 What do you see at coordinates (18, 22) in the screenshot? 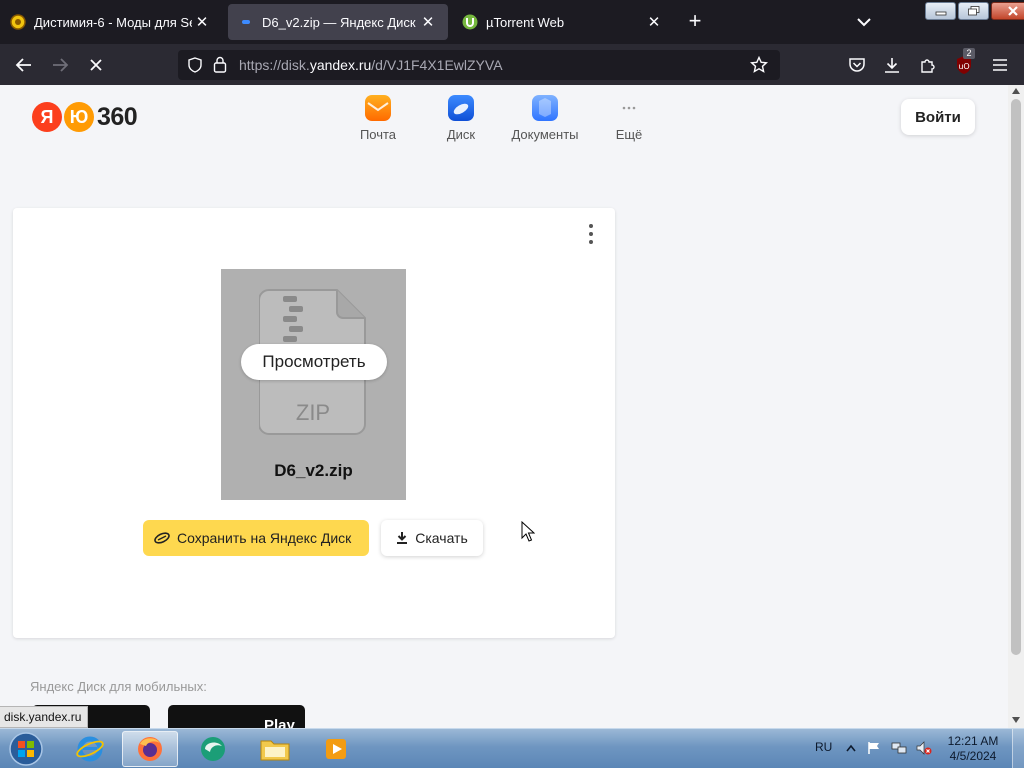
I see `serious-sam-favicon-icon` at bounding box center [18, 22].